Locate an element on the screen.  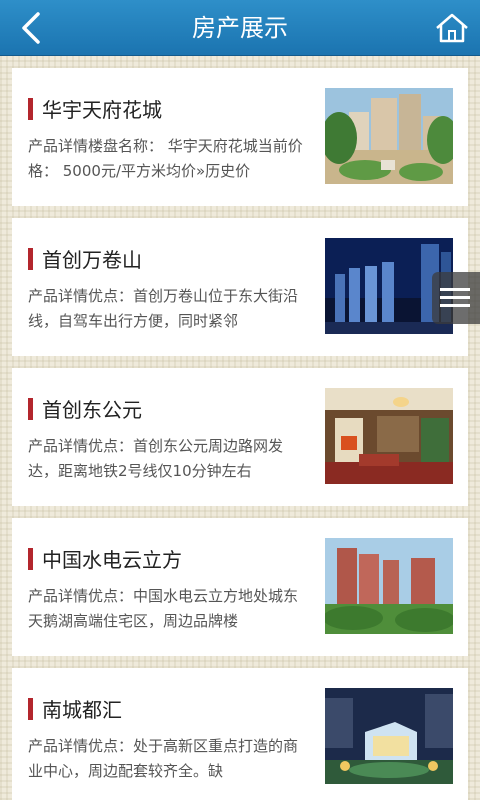
page-title: 房产展示 is located at coordinates (240, 28).